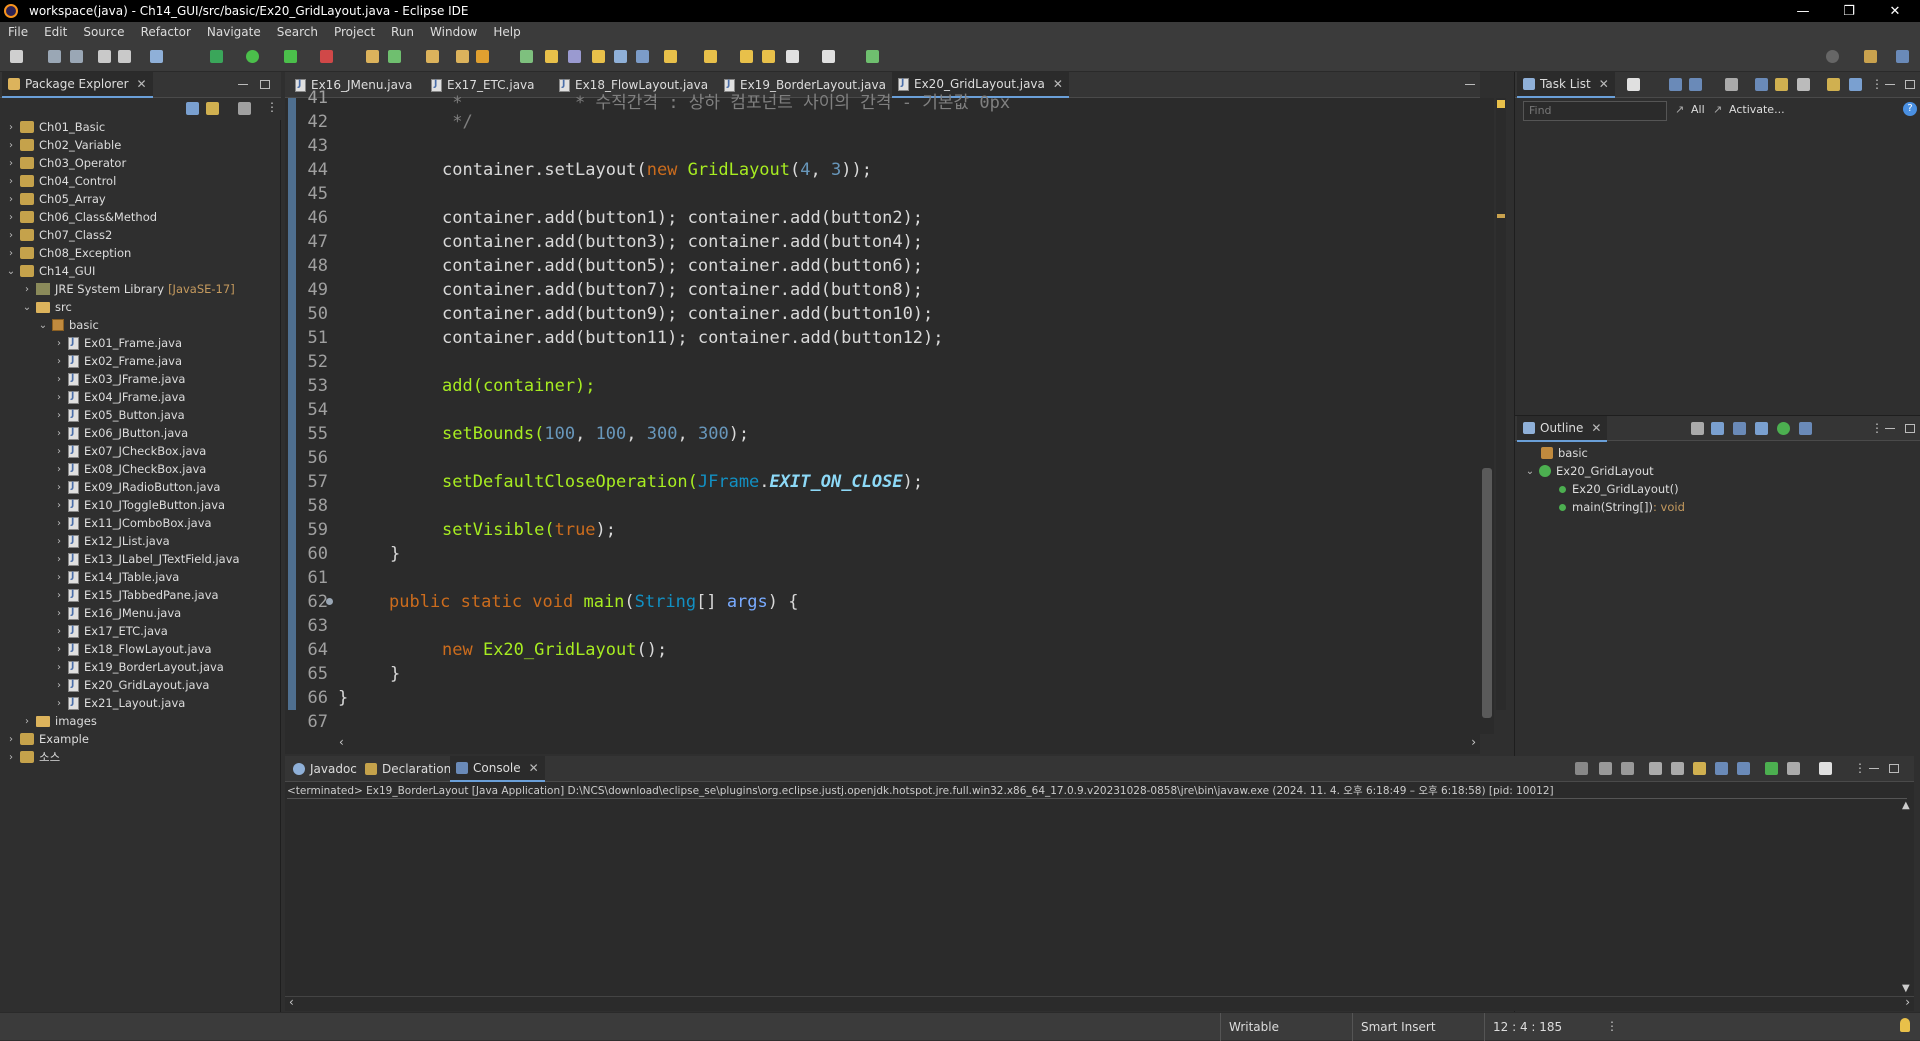 The width and height of the screenshot is (1920, 1041). Describe the element at coordinates (1605, 768) in the screenshot. I see `remove-launch-icon` at that location.